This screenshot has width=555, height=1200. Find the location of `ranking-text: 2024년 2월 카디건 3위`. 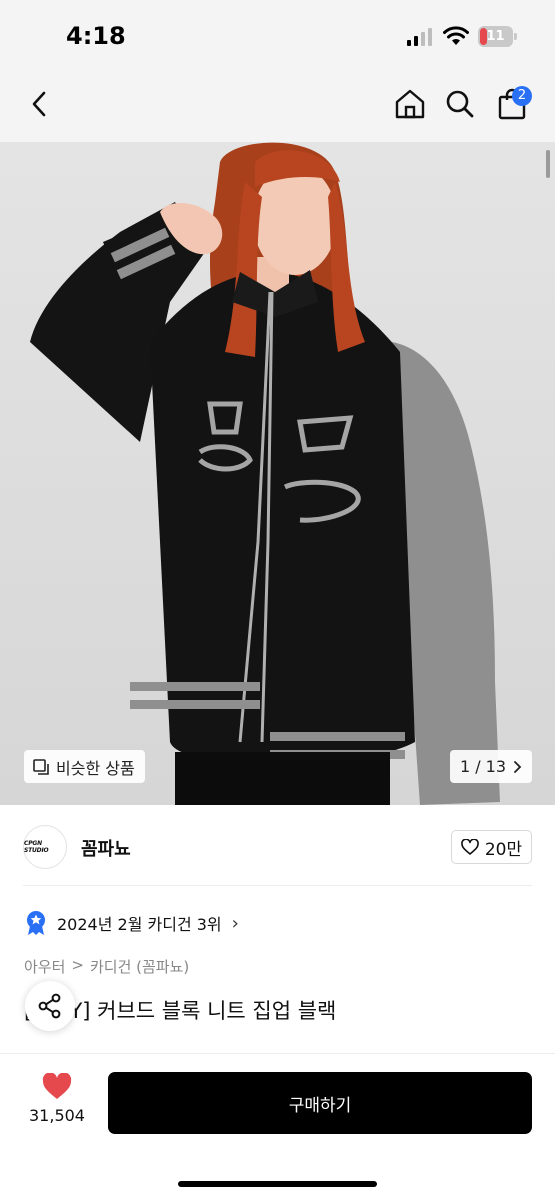

ranking-text: 2024년 2월 카디건 3위 is located at coordinates (139, 924).